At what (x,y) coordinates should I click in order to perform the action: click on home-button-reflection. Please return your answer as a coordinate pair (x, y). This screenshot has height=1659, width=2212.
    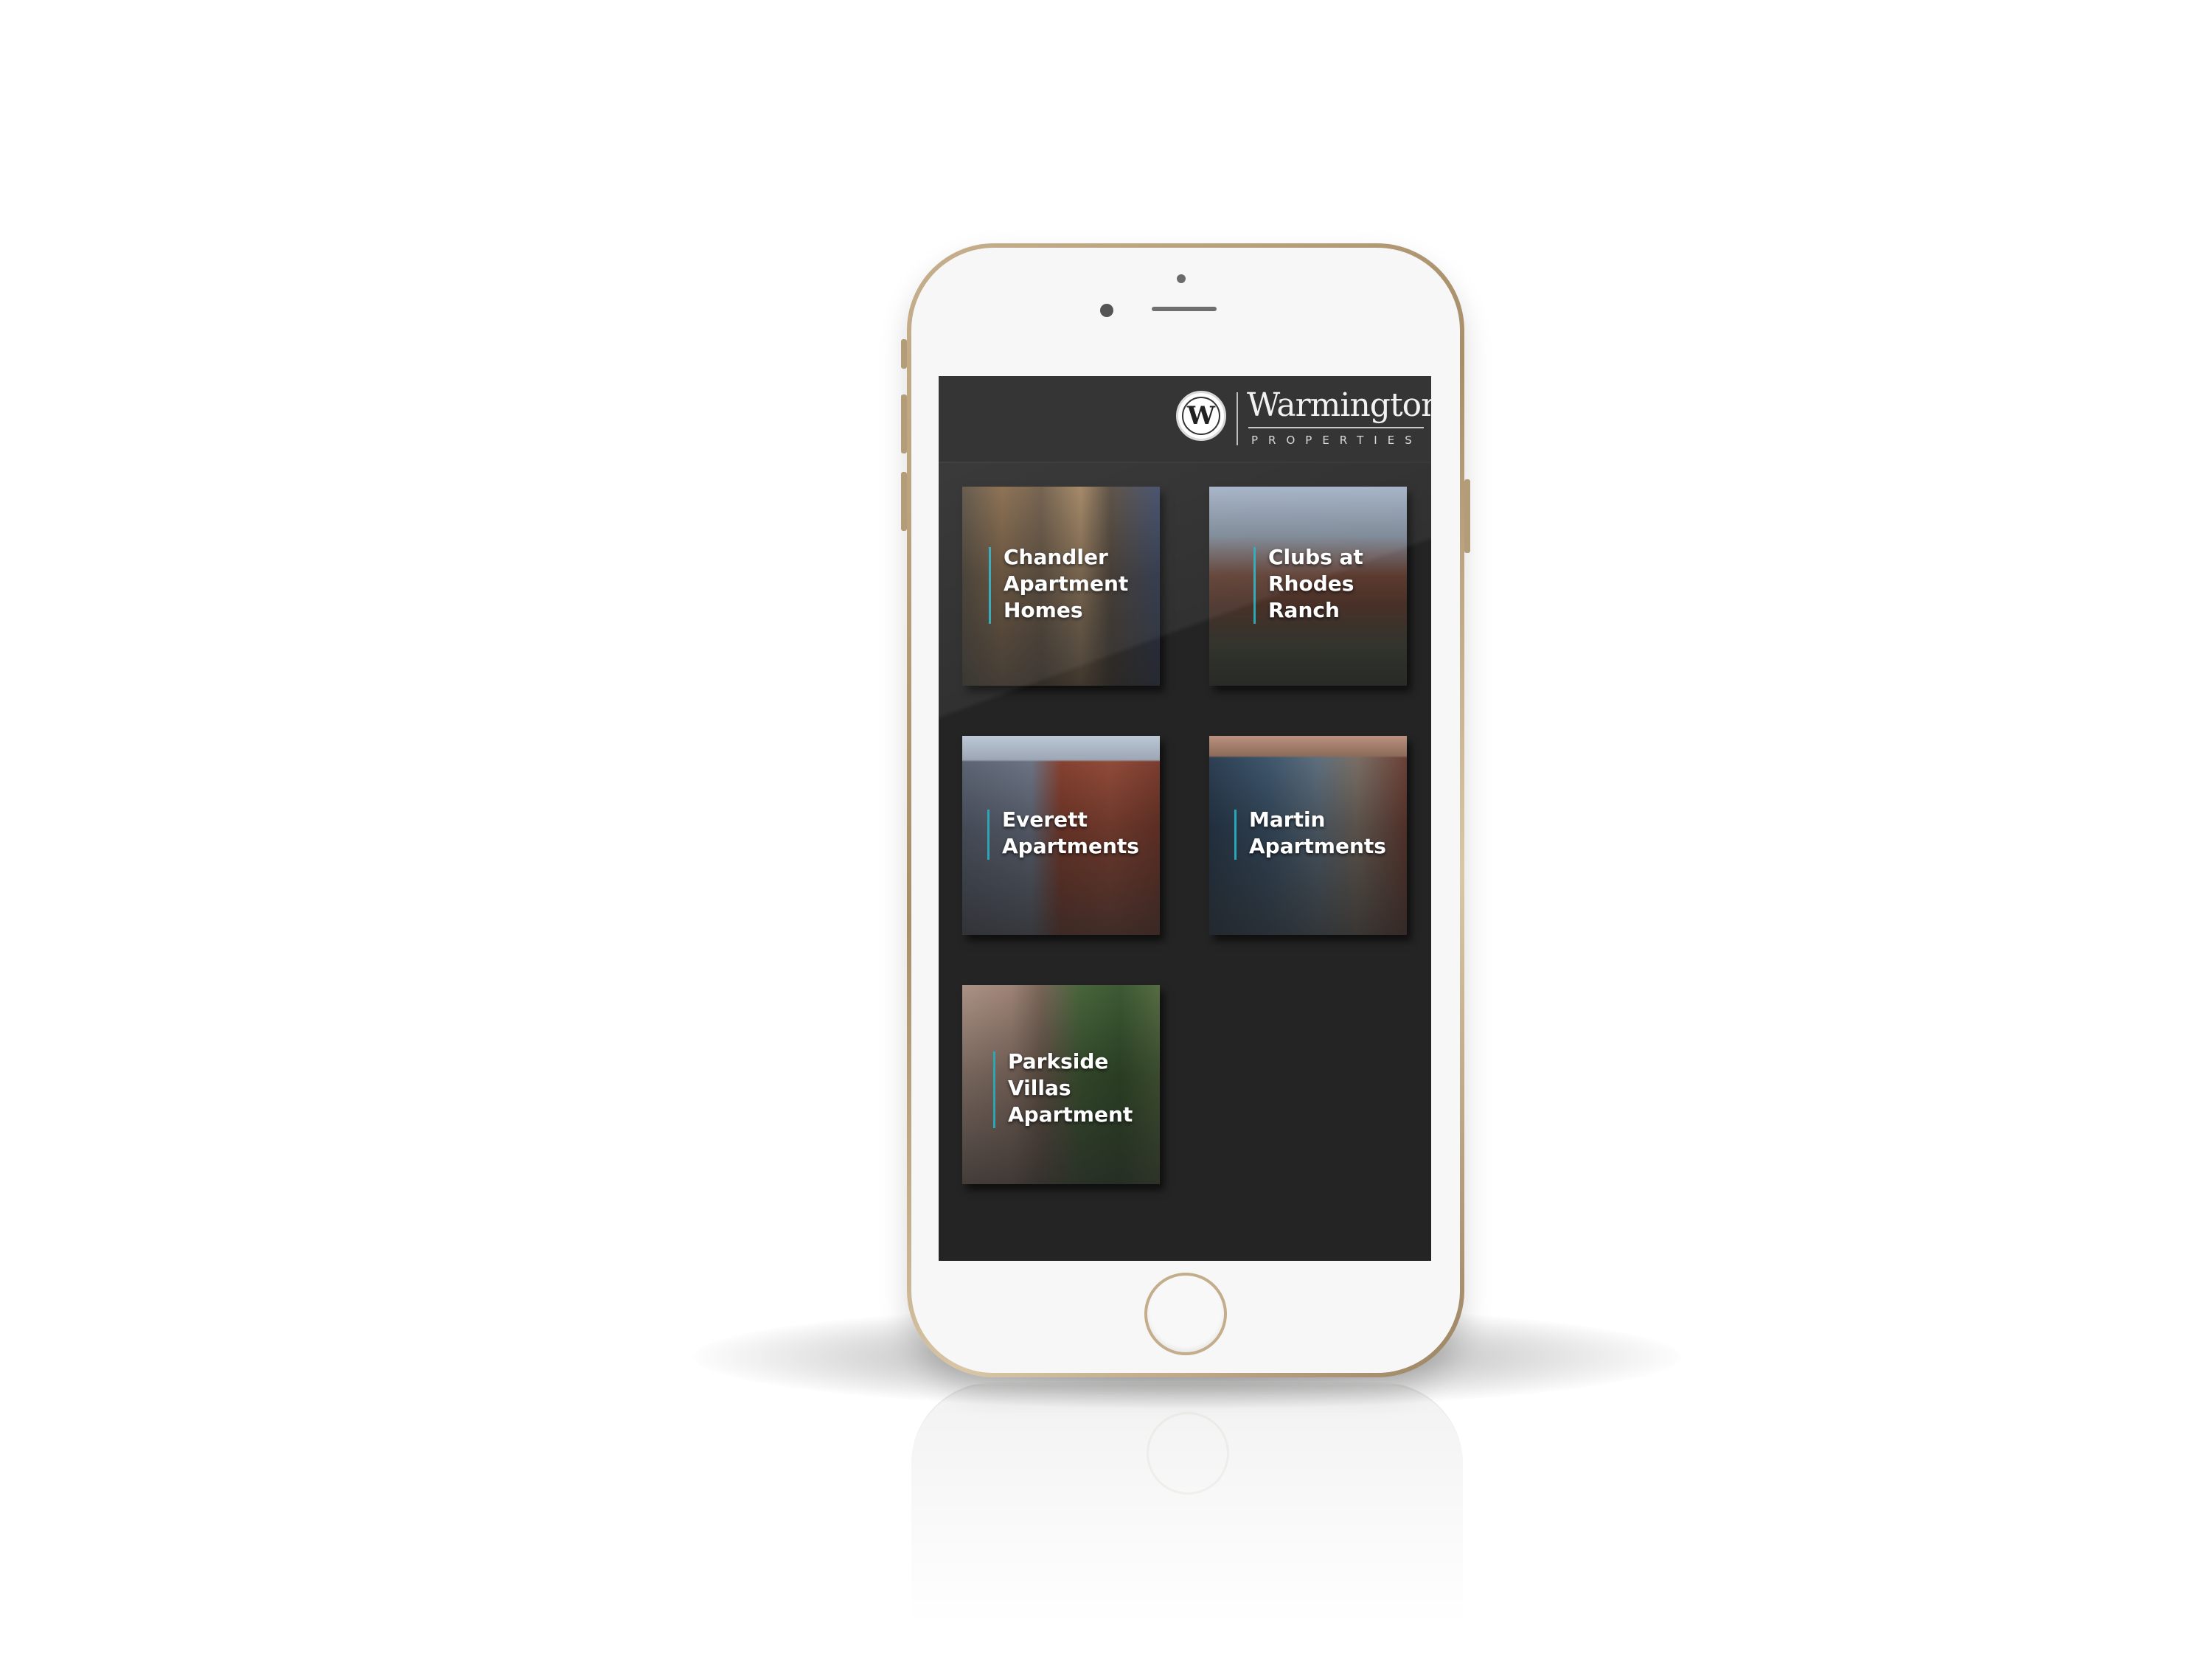
    Looking at the image, I should click on (1188, 1453).